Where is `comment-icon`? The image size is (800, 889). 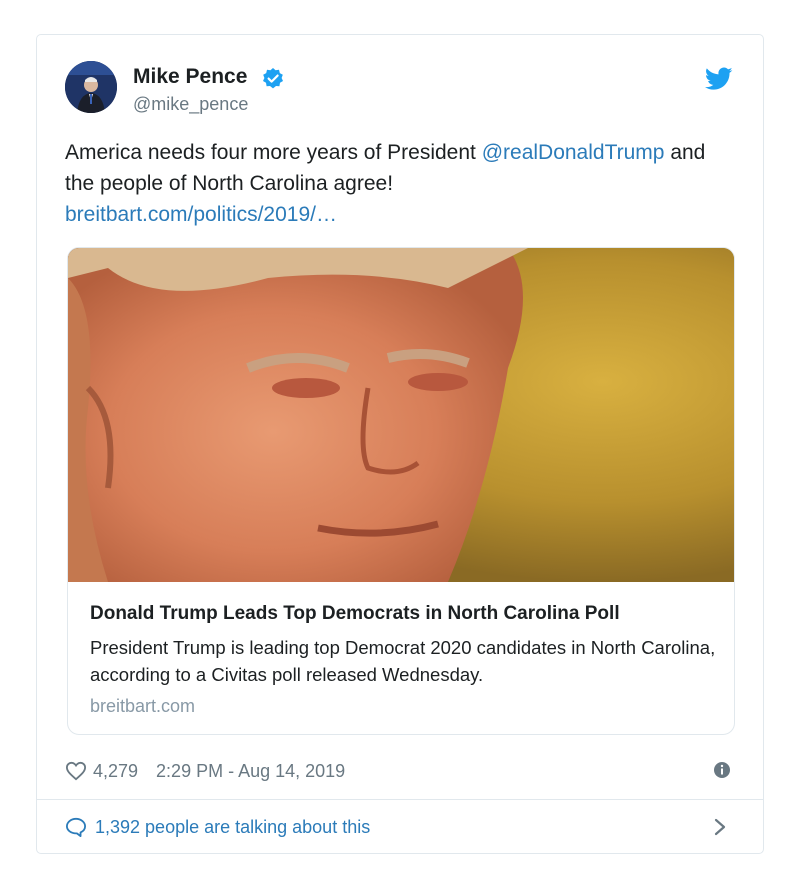 comment-icon is located at coordinates (76, 827).